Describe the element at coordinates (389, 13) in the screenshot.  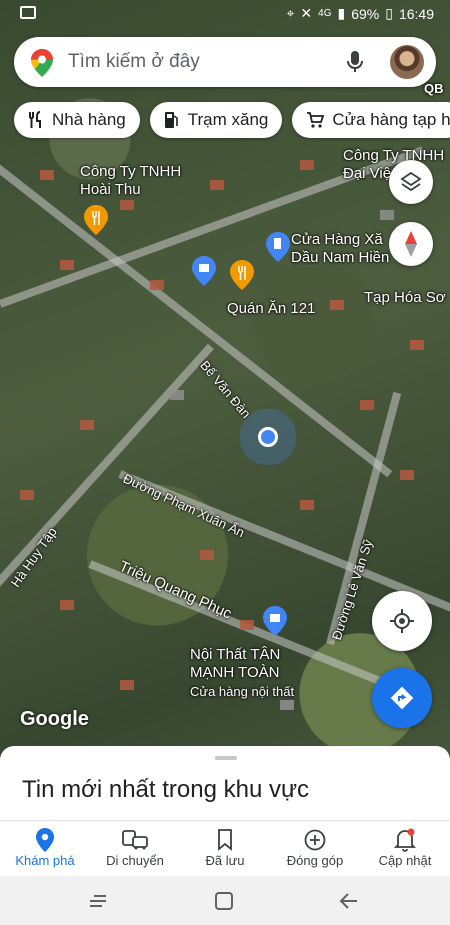
I see `battery-icon: ▯` at that location.